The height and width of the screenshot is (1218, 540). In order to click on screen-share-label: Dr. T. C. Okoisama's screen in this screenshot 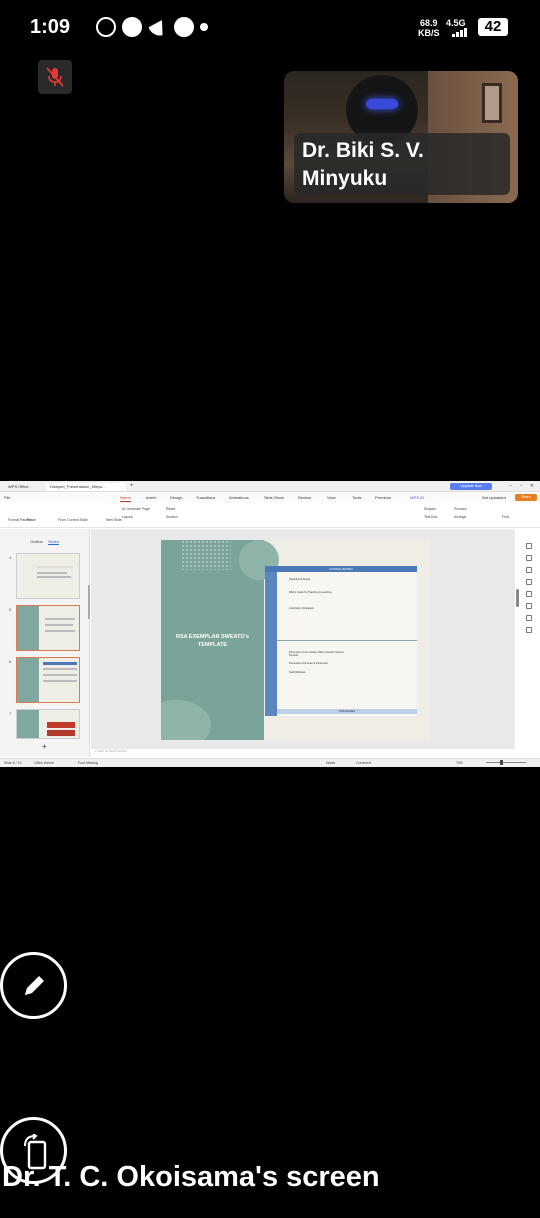, I will do `click(191, 1177)`.